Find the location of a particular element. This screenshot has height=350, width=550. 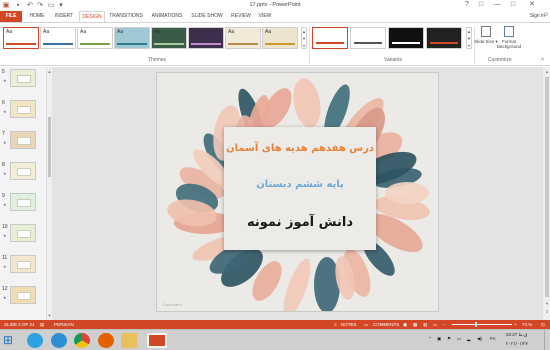

format-background-button: Format Background is located at coordinates (509, 37).